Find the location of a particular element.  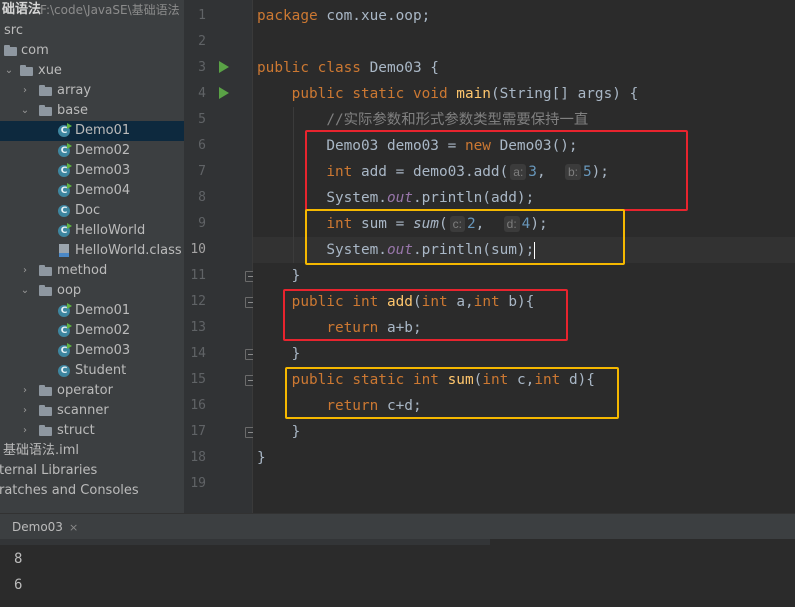

line-number: 18 is located at coordinates (198, 457).